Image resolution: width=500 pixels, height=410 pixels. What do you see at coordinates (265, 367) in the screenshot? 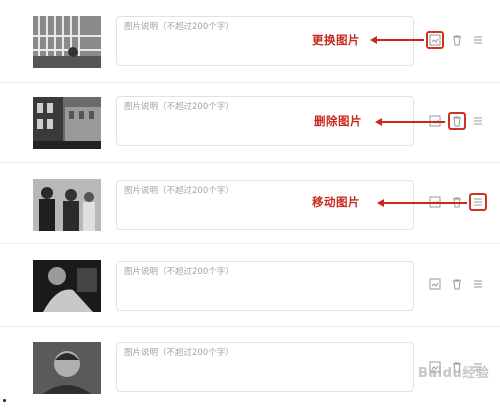
I see `caption-field-5: 图片说明（不超过200个字）` at bounding box center [265, 367].